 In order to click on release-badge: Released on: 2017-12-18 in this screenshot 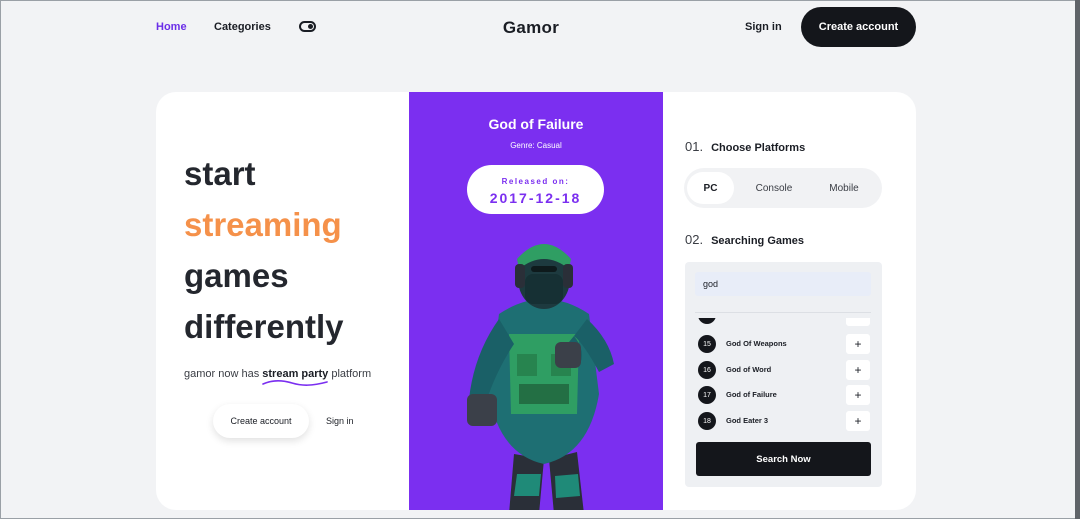, I will do `click(535, 189)`.